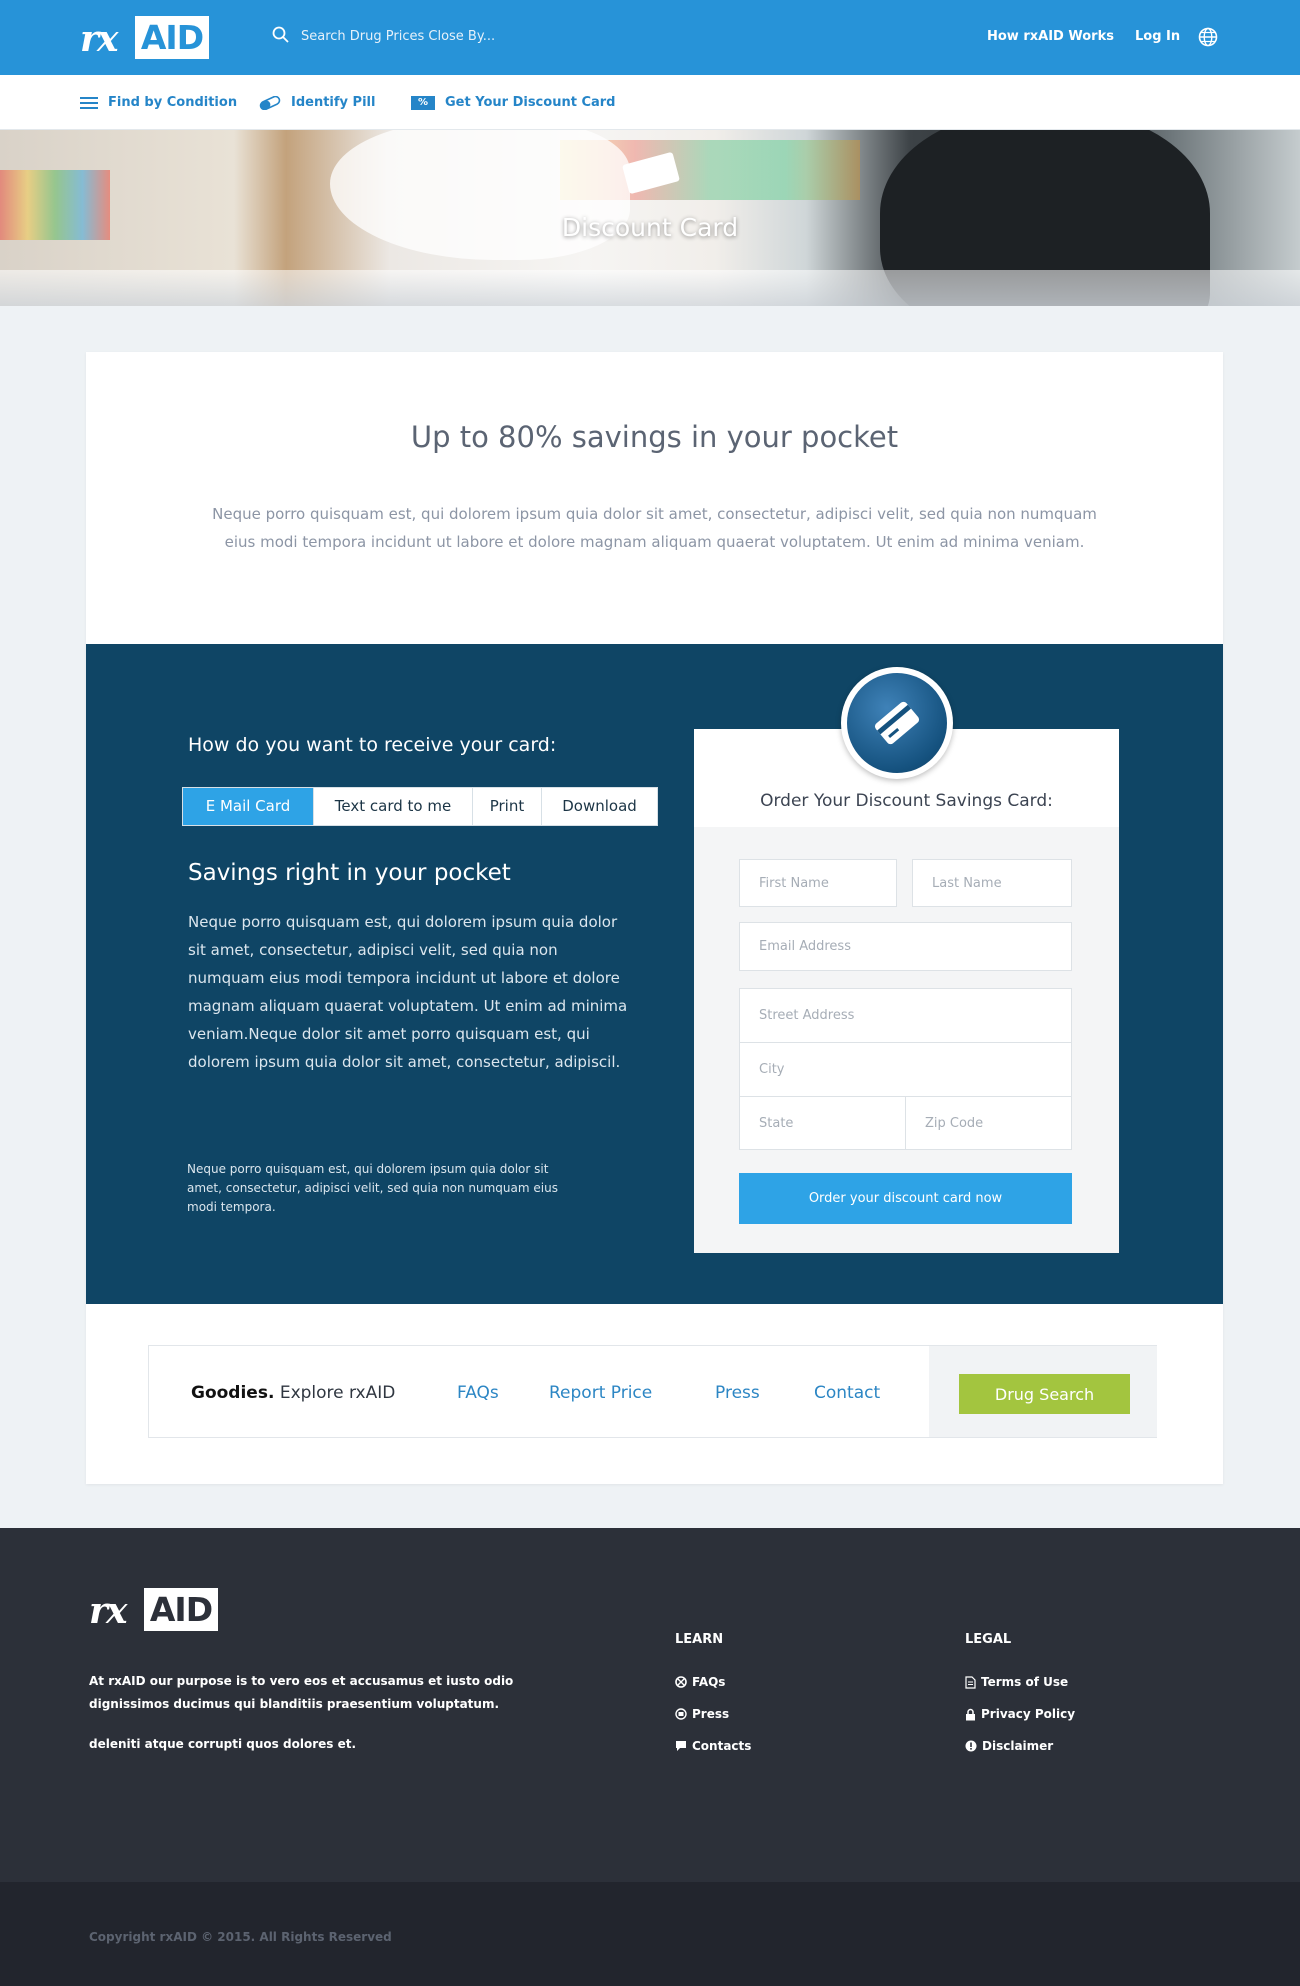  I want to click on footer-link-disclaimer: Disclaimer, so click(1009, 1746).